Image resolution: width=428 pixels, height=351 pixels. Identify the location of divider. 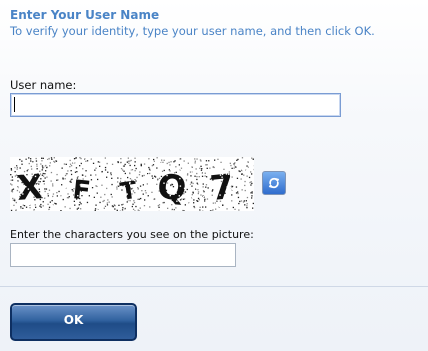
(214, 286).